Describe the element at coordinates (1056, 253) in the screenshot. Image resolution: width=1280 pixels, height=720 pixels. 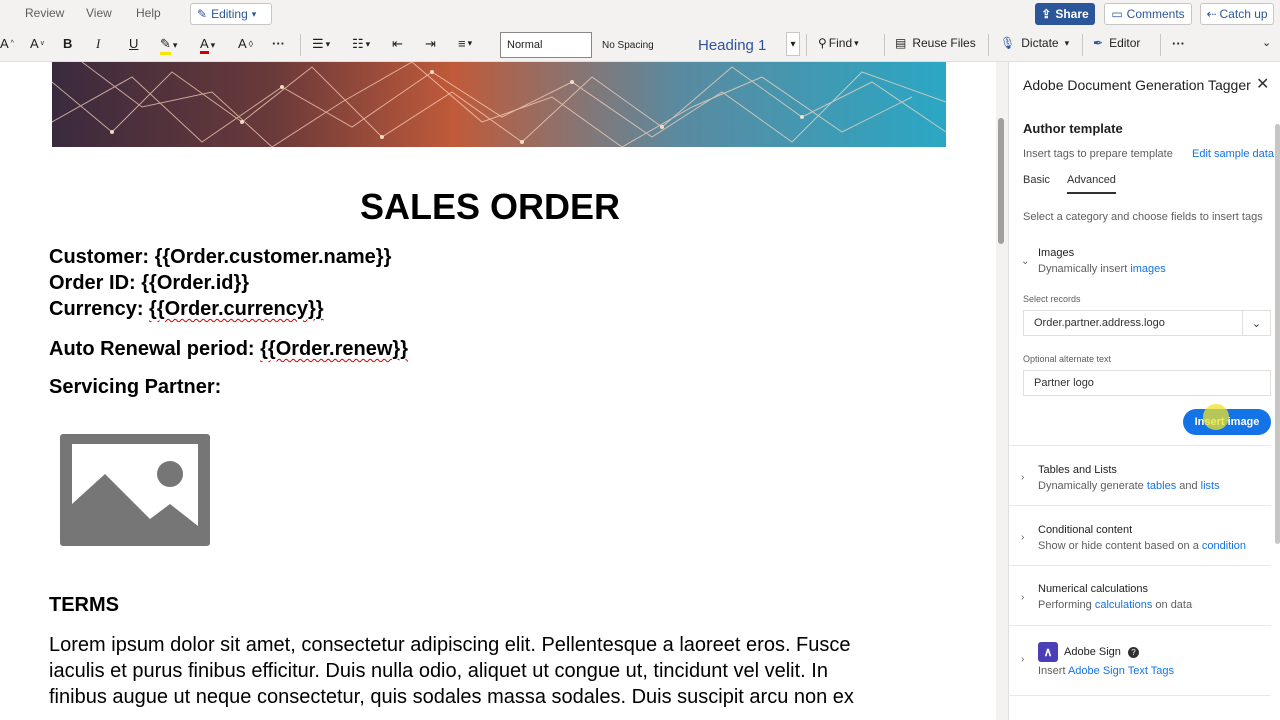
I see `images-title: Images` at that location.